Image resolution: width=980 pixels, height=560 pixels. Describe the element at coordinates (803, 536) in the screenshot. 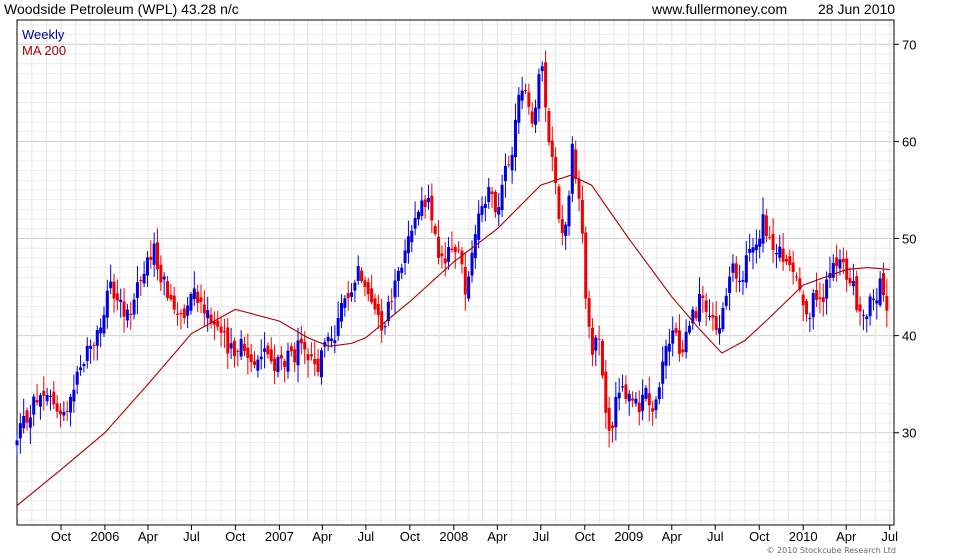

I see `x-tick-label: 2010` at that location.